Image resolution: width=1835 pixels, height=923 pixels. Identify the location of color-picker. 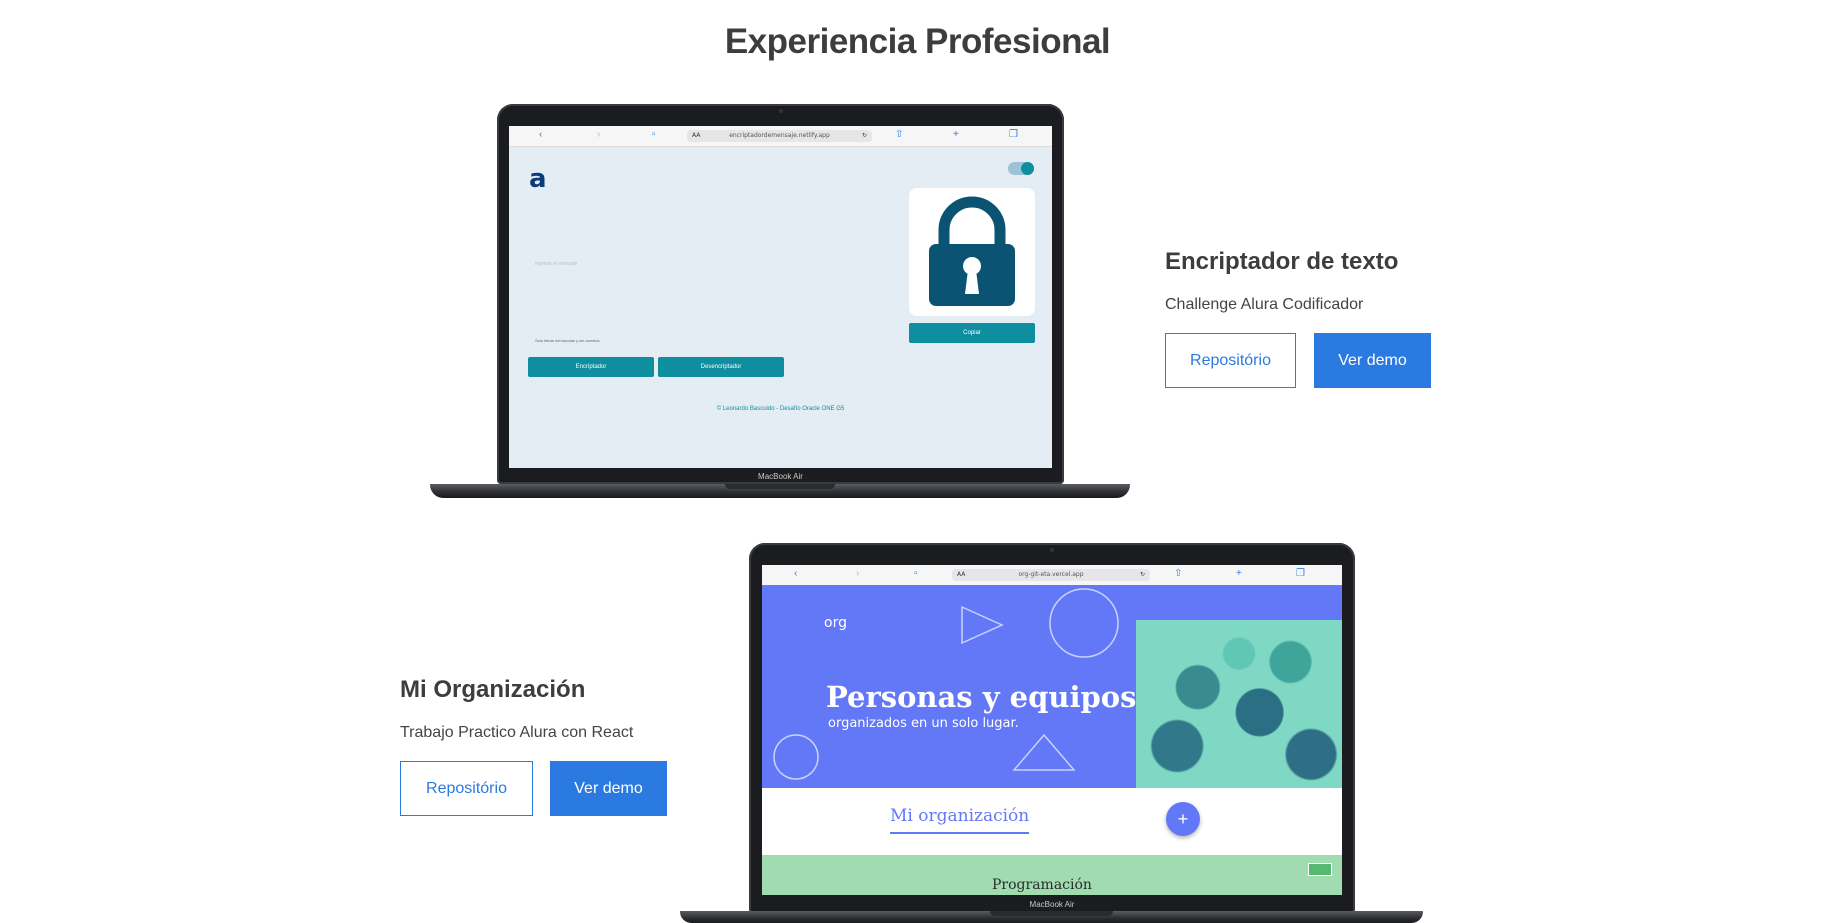
(1320, 869).